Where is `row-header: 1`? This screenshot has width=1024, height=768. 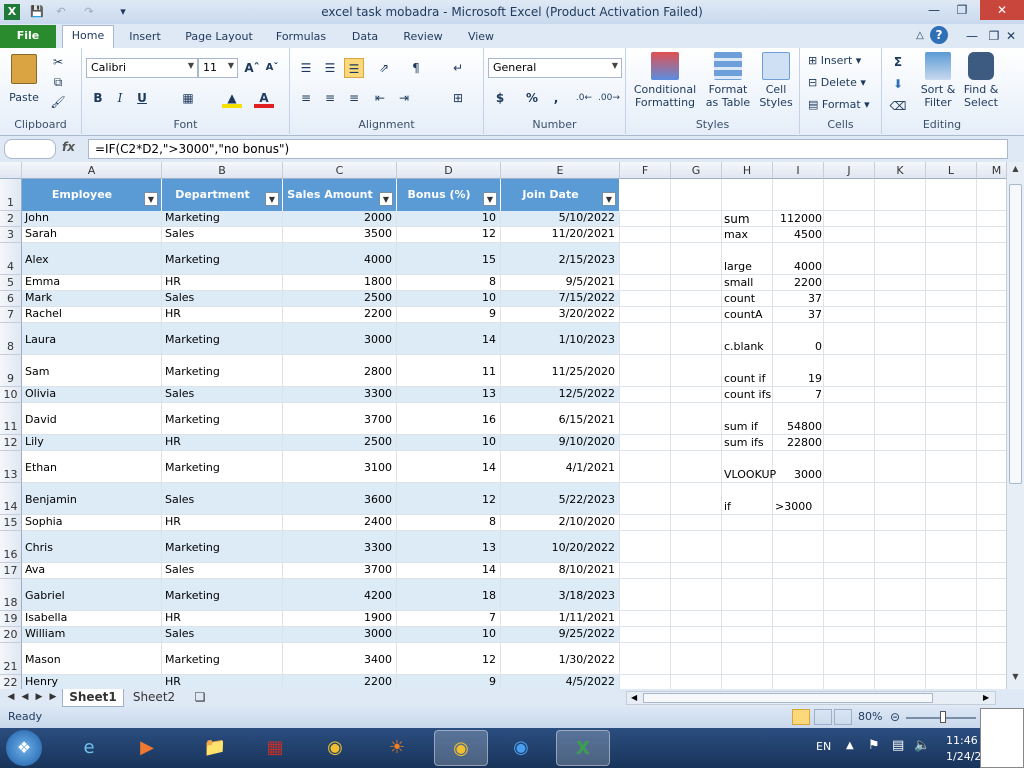 row-header: 1 is located at coordinates (11, 195).